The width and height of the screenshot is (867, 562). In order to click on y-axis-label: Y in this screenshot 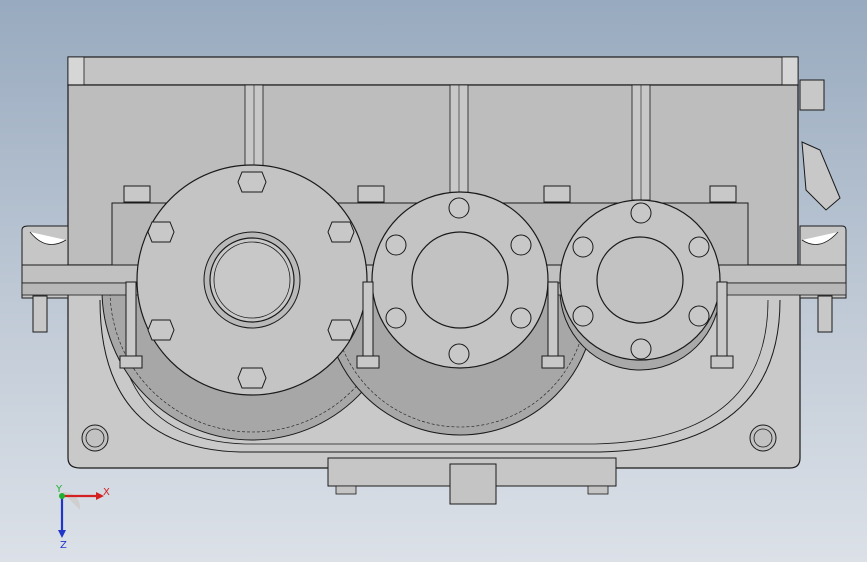, I will do `click(59, 489)`.